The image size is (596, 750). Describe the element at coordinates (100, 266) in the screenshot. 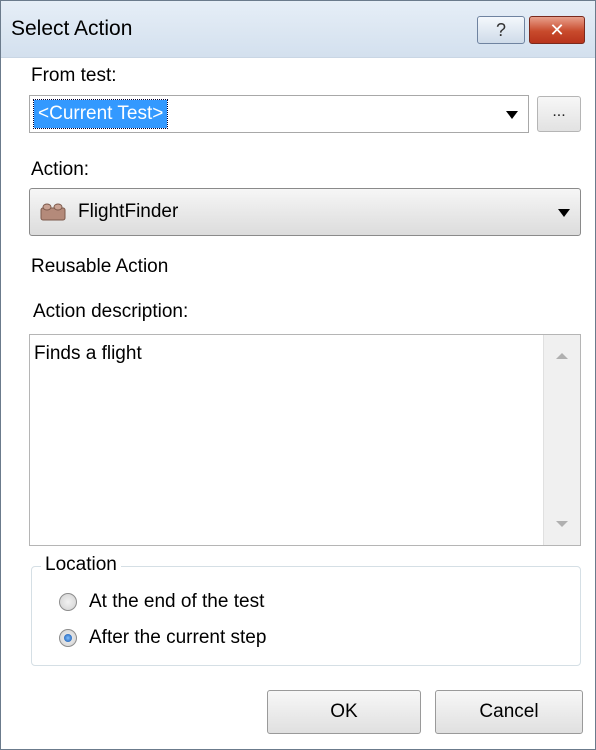

I see `reusable-action-text: Reusable Action` at that location.